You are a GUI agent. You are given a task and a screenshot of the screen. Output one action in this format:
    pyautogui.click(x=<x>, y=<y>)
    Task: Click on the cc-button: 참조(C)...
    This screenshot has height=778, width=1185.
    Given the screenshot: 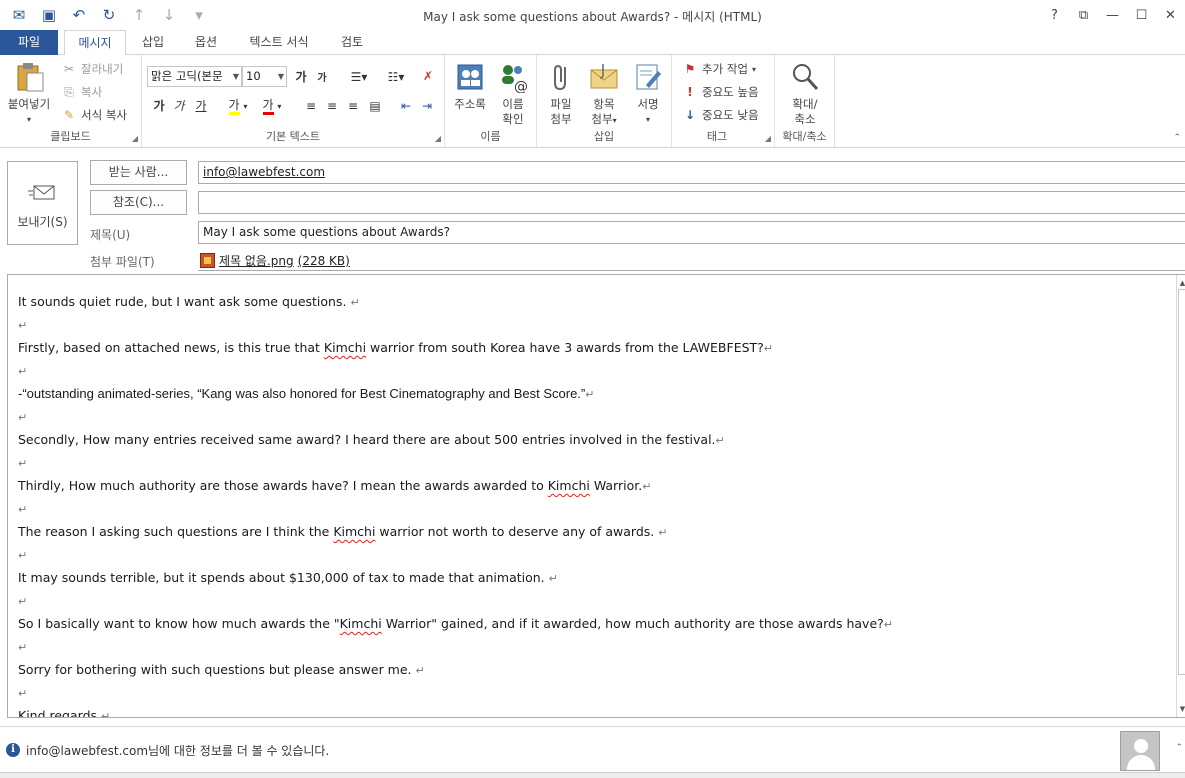 What is the action you would take?
    pyautogui.click(x=138, y=202)
    